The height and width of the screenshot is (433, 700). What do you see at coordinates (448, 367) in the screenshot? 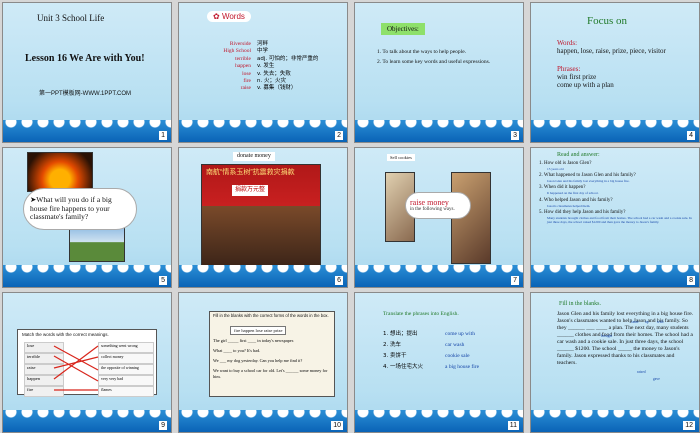
I see `translation-row: 4. 一场住宅大火 a big house fire` at bounding box center [448, 367].